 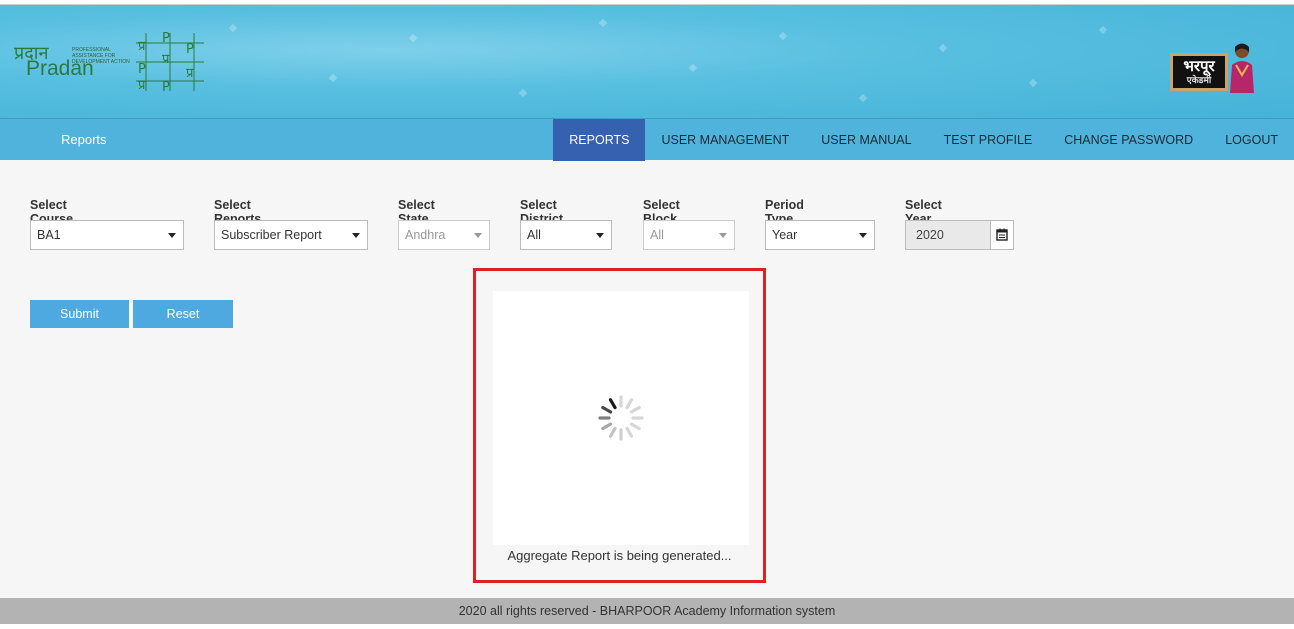 What do you see at coordinates (142, 85) in the screenshot?
I see `grid-letter-7: प्र` at bounding box center [142, 85].